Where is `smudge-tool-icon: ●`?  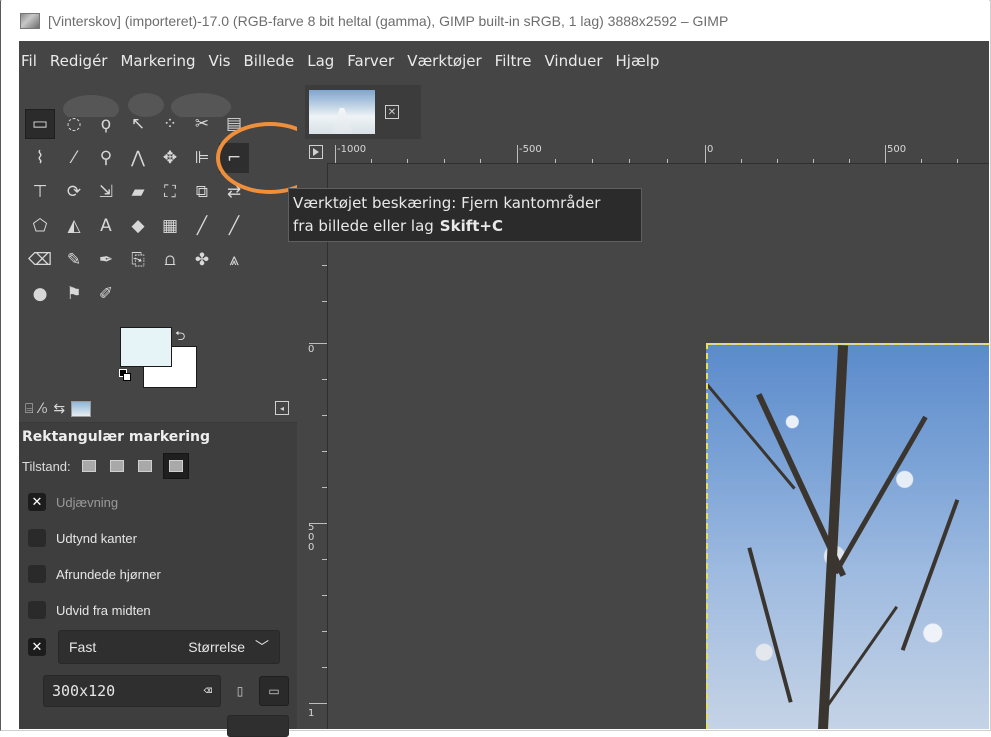 smudge-tool-icon: ● is located at coordinates (40, 294).